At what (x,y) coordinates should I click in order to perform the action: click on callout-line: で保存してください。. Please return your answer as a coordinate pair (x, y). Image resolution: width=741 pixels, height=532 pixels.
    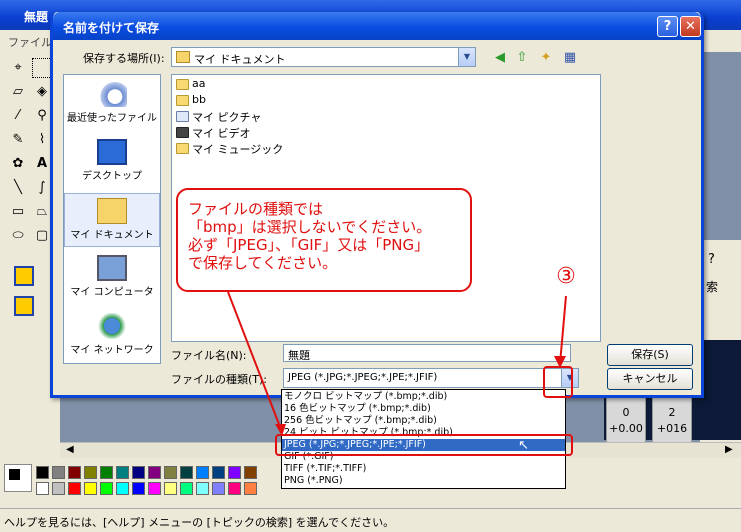
    Looking at the image, I should click on (263, 263).